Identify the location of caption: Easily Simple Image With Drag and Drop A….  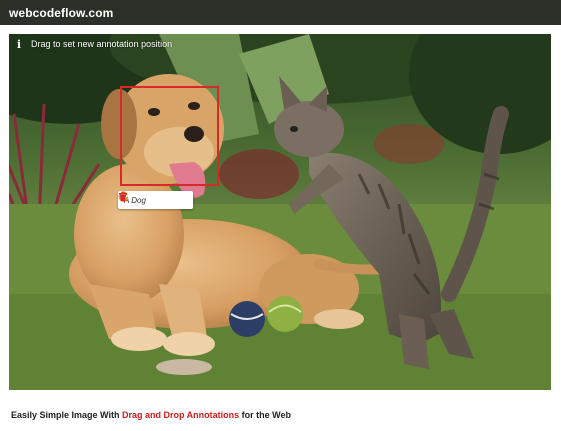
(151, 415).